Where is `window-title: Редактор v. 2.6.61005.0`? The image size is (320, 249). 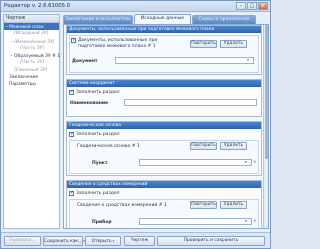 window-title: Редактор v. 2.6.61005.0 is located at coordinates (37, 6).